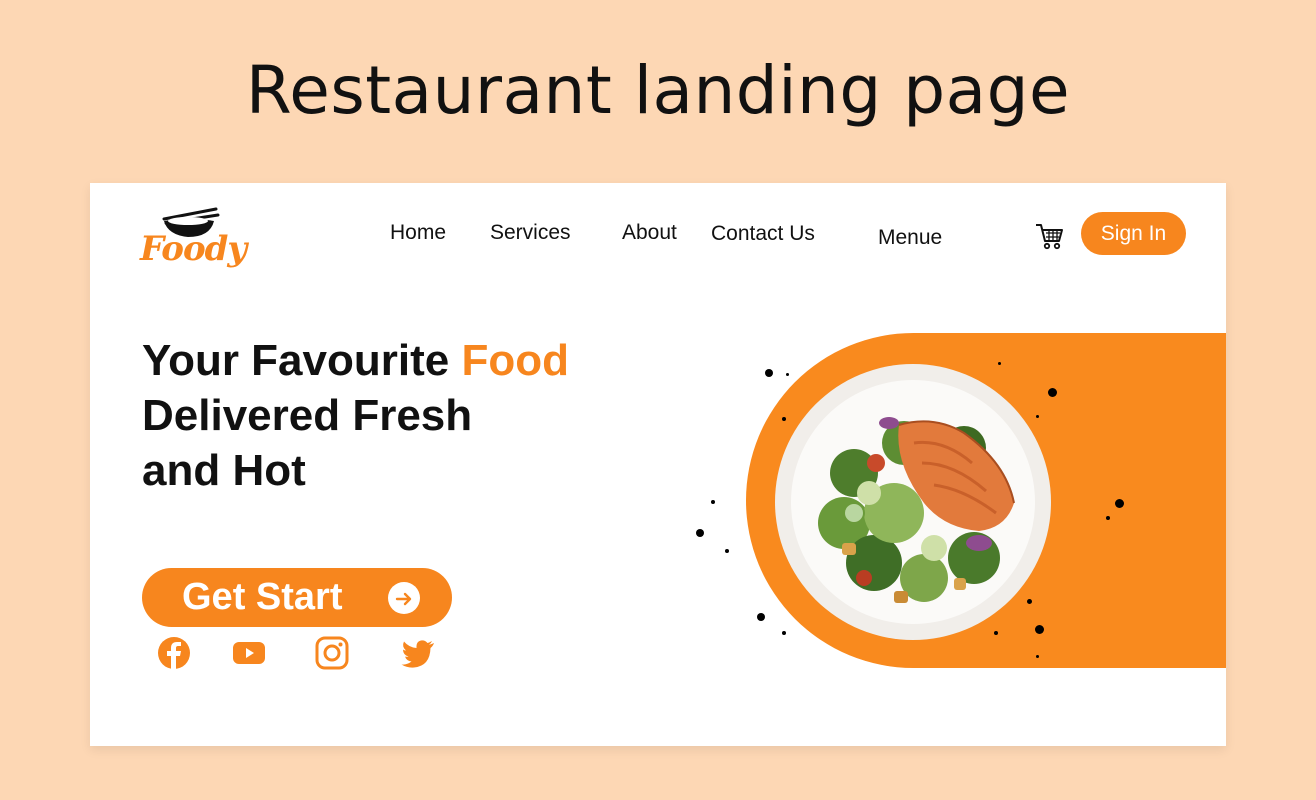 The image size is (1316, 800). Describe the element at coordinates (418, 233) in the screenshot. I see `nav-home: Home` at that location.